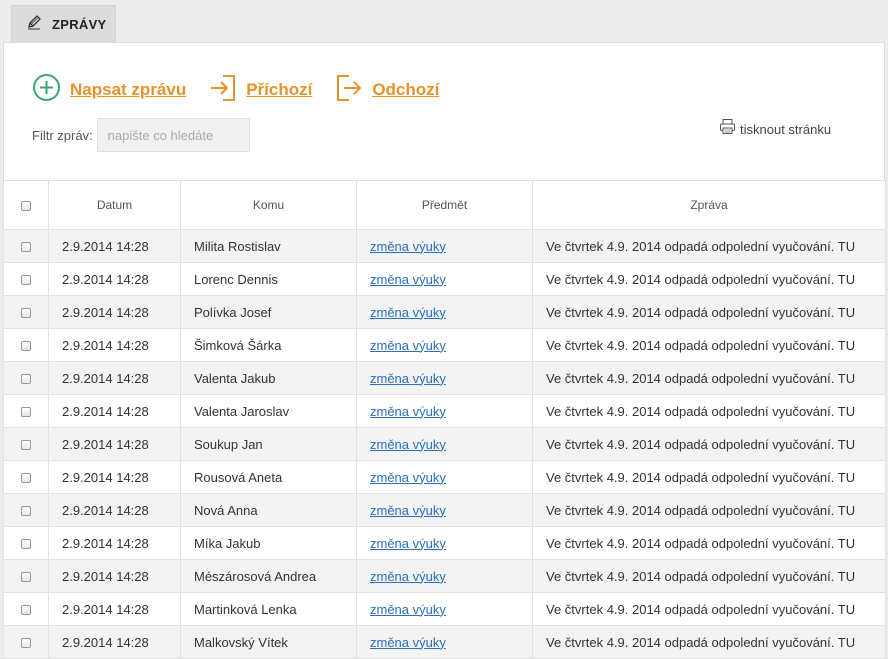 This screenshot has height=659, width=888. What do you see at coordinates (444, 205) in the screenshot?
I see `column-header-predmet: Předmět` at bounding box center [444, 205].